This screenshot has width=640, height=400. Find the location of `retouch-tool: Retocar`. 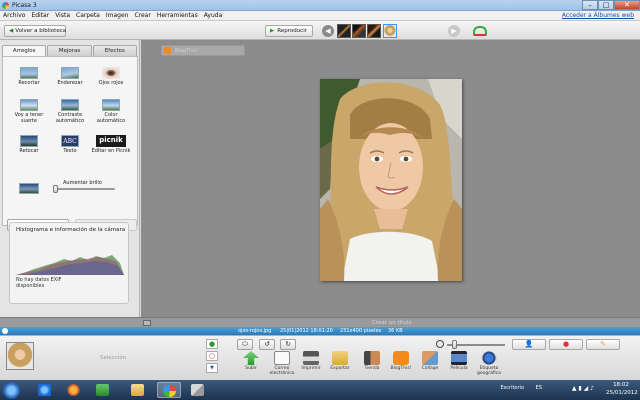

retouch-tool: Retocar is located at coordinates (29, 145).